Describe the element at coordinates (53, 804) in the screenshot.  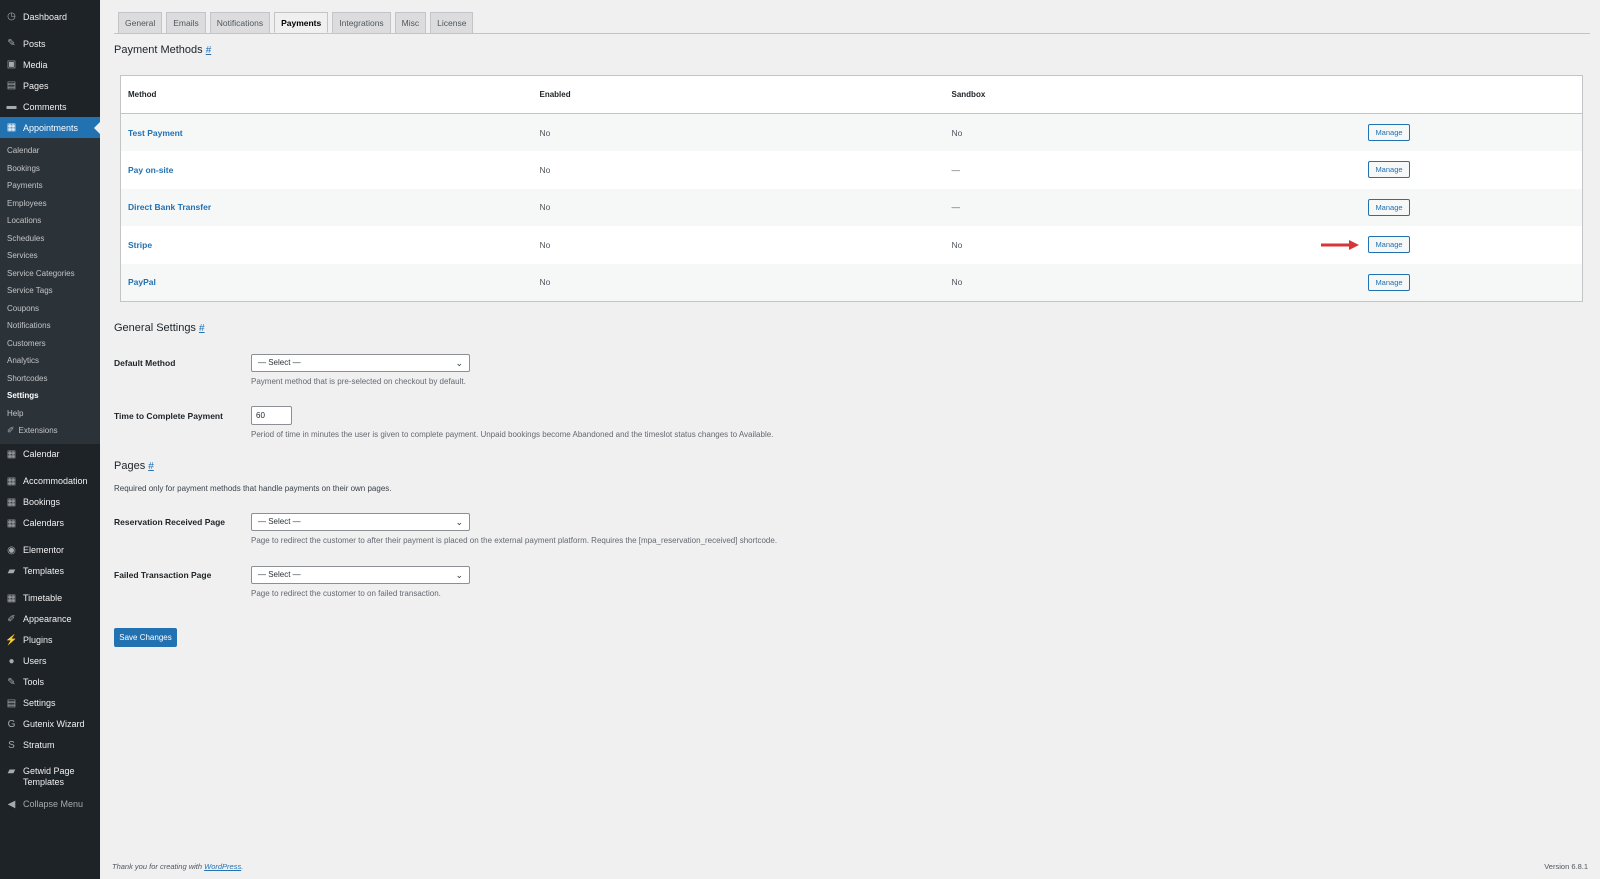
I see `menu-label: Collapse Menu` at that location.